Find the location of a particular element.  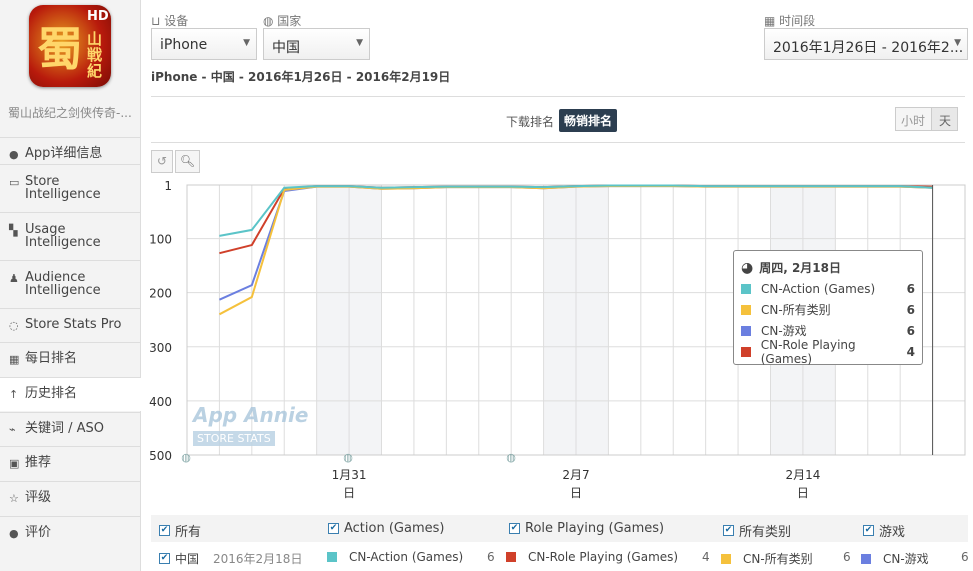

legend-filter-checkbox: ✔ 所有 is located at coordinates (180, 530).